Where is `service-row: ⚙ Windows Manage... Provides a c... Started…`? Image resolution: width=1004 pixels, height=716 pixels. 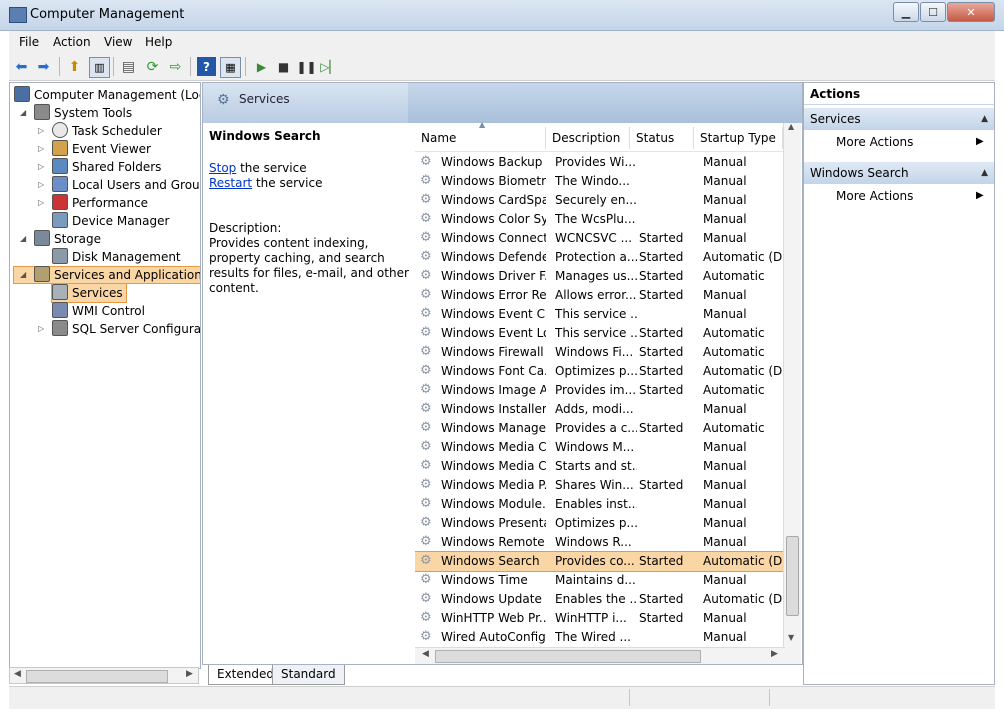 service-row: ⚙ Windows Manage... Provides a c... Started… is located at coordinates (599, 428).